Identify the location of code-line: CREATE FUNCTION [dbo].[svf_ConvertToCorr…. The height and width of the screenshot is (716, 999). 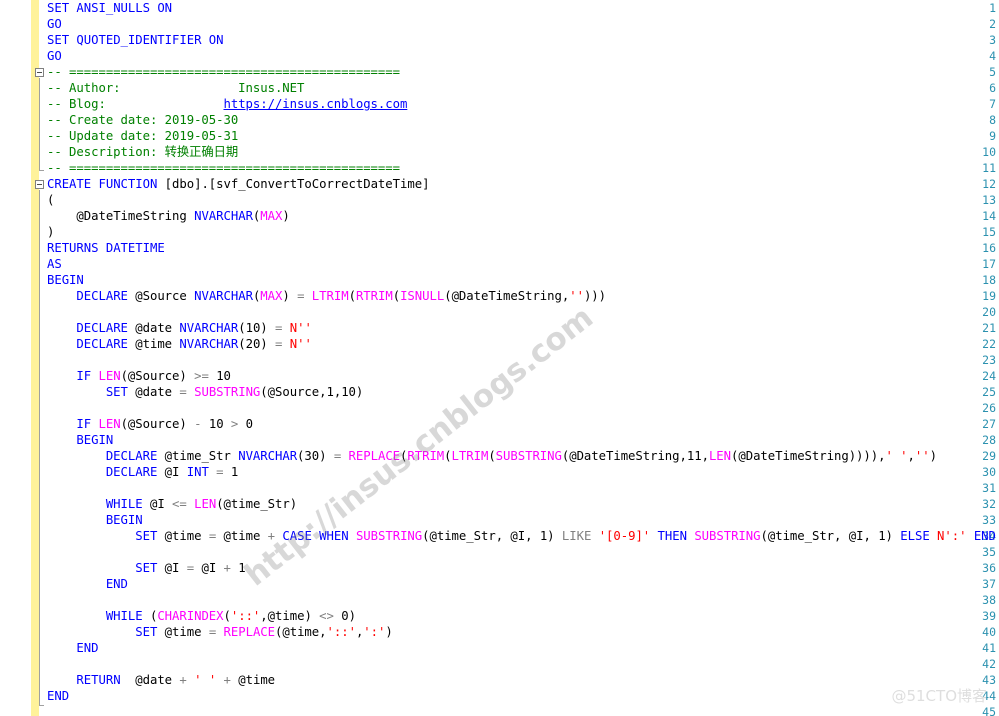
(238, 184).